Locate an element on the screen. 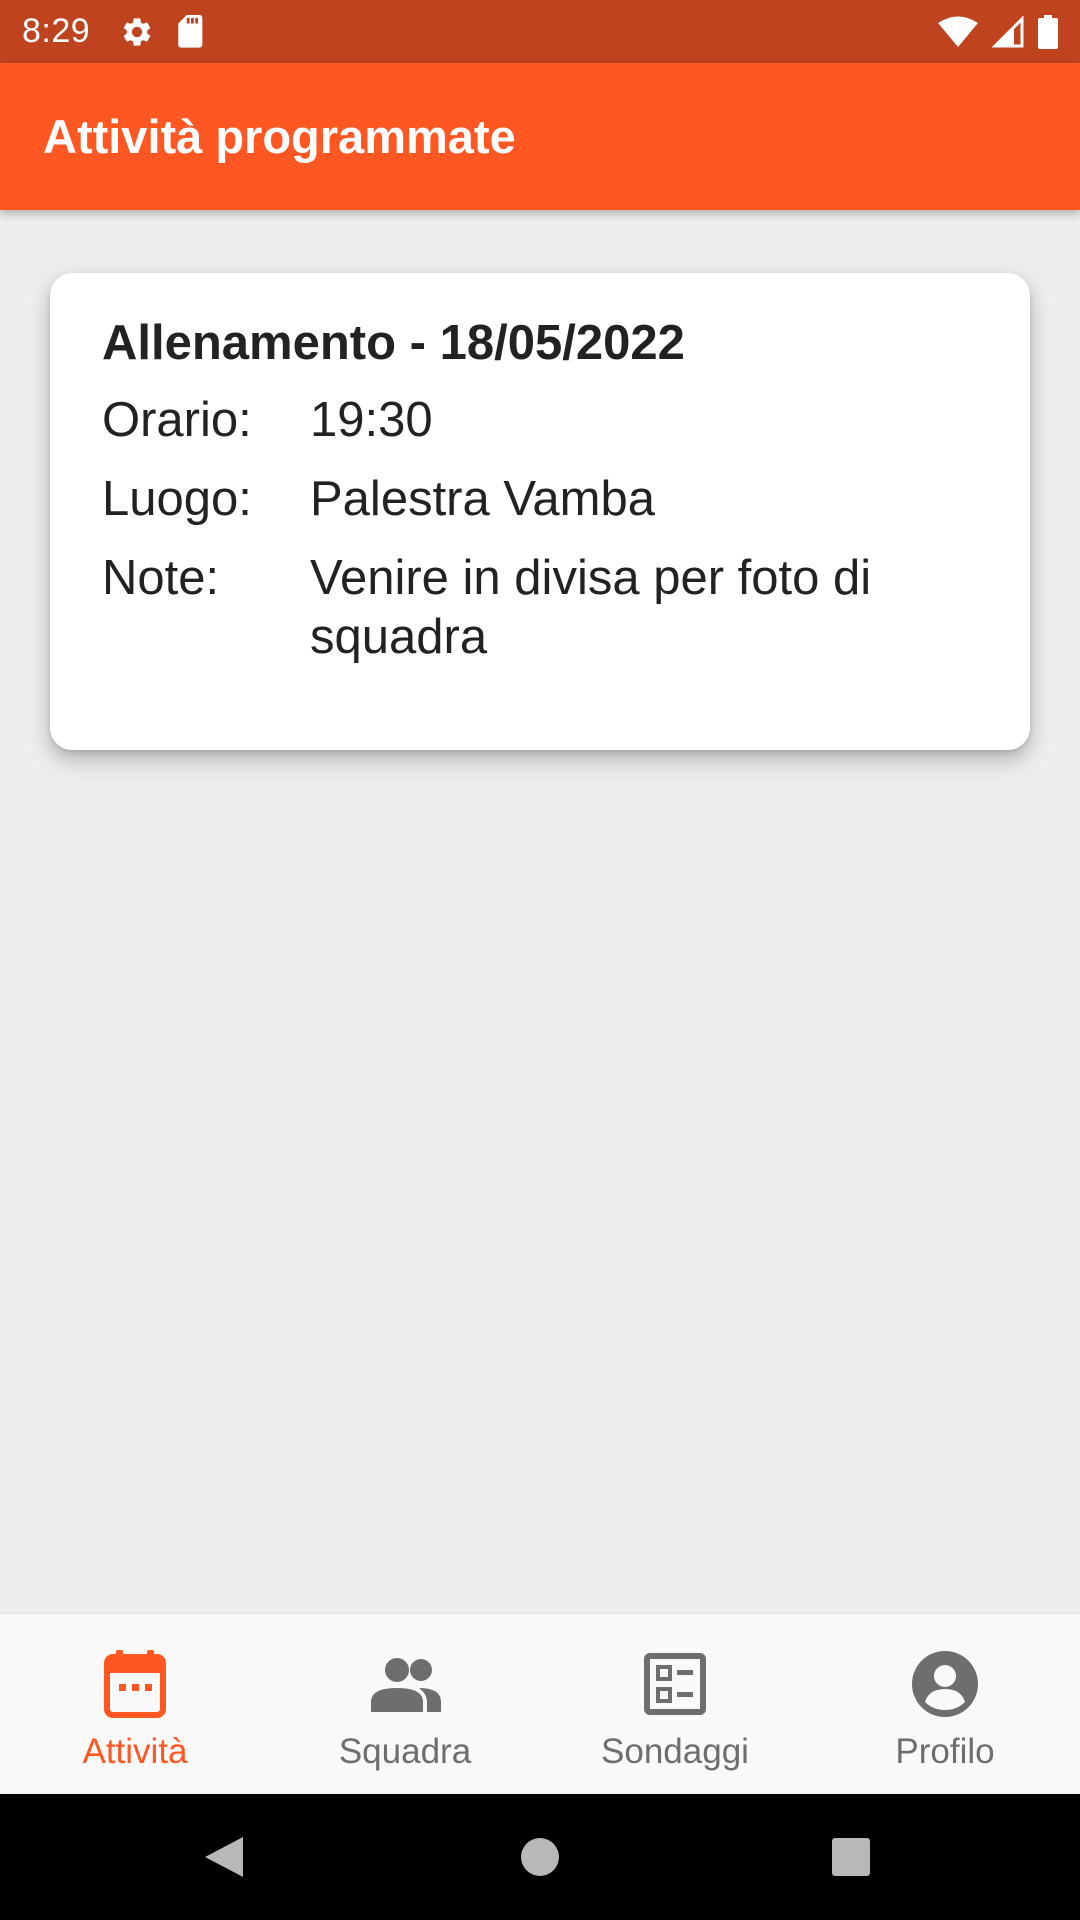 The width and height of the screenshot is (1080, 1920). nav-label-attivita: Attività is located at coordinates (135, 1751).